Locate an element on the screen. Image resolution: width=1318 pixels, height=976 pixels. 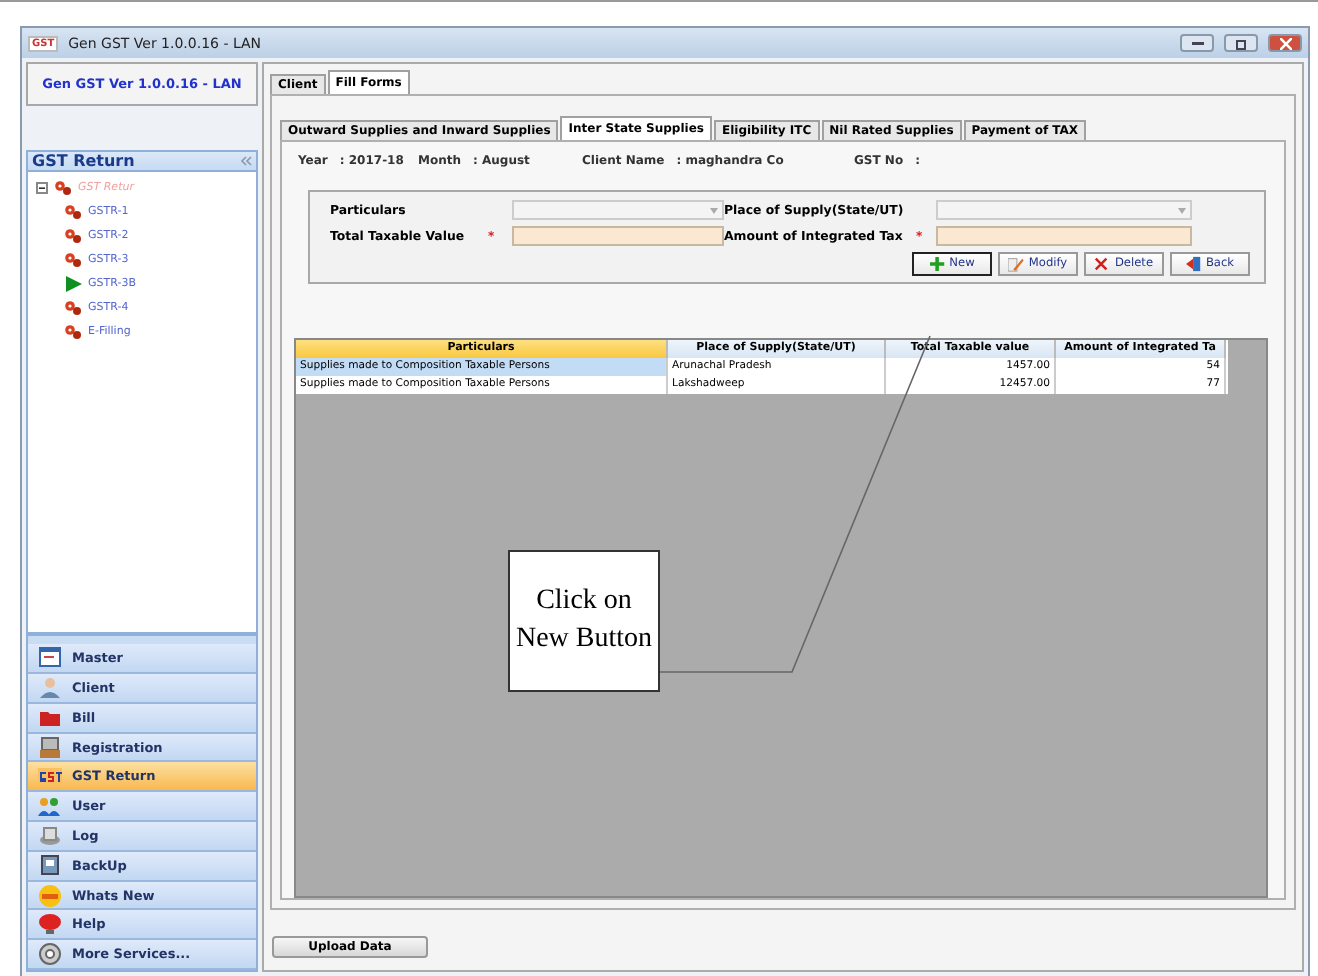
plus-icon is located at coordinates (937, 264).